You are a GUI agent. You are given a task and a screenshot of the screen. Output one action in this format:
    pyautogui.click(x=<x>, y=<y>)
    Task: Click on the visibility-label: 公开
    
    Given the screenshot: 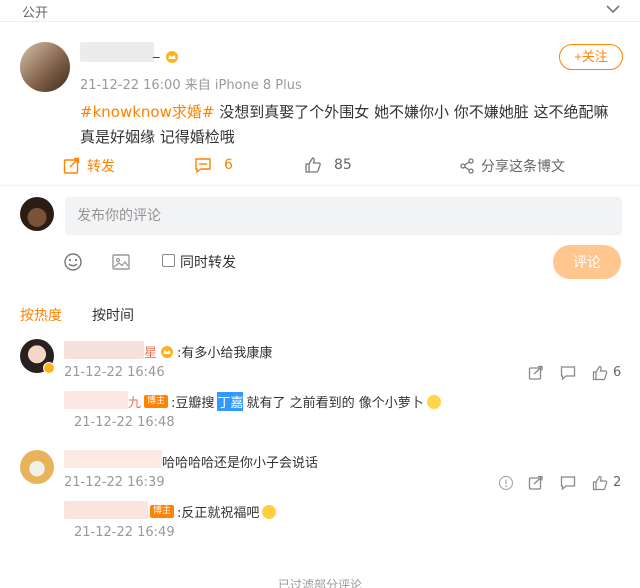 What is the action you would take?
    pyautogui.click(x=35, y=13)
    